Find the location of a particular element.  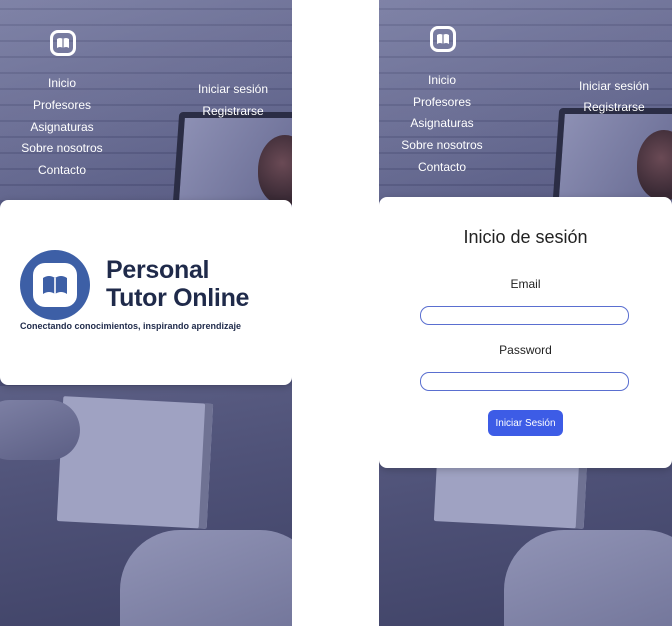

brand-name: Personal Tutor Online is located at coordinates (178, 284).